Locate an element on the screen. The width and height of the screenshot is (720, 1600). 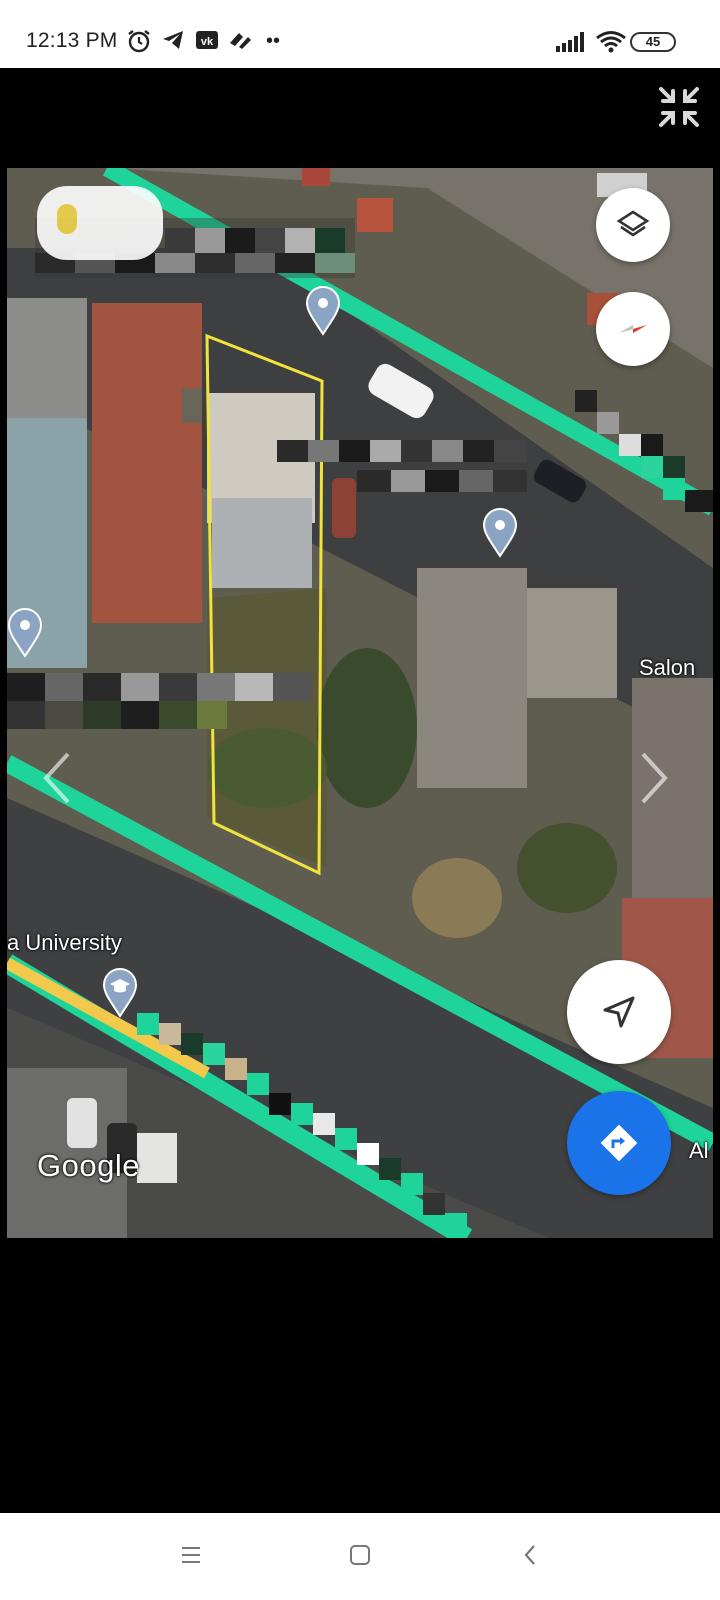
directions-icon is located at coordinates (619, 1143).